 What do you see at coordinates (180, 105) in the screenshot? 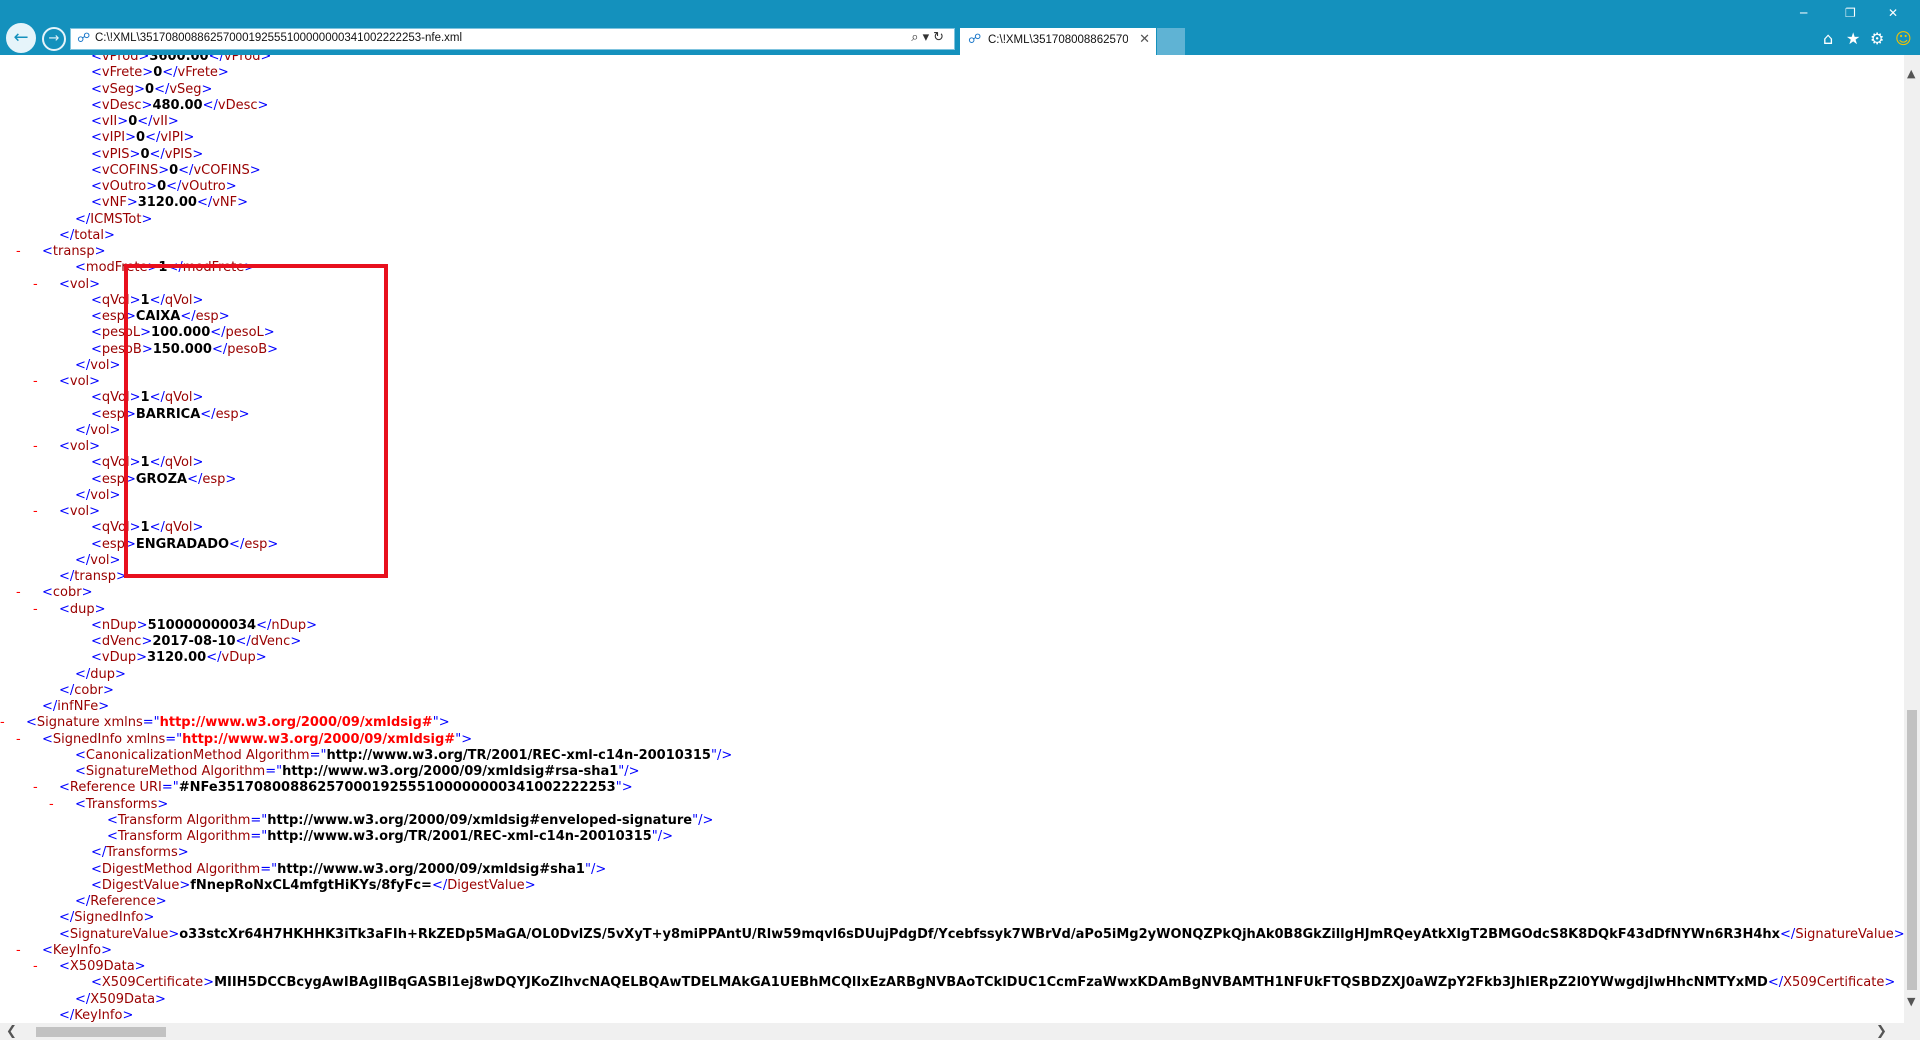
I see `xml-line: <vDesc>480.00</vDesc>` at bounding box center [180, 105].